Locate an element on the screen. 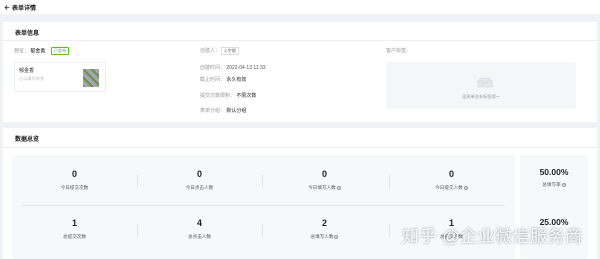 This screenshot has width=600, height=259. stat-fill-rate: 50.00% 总填写率? is located at coordinates (554, 177).